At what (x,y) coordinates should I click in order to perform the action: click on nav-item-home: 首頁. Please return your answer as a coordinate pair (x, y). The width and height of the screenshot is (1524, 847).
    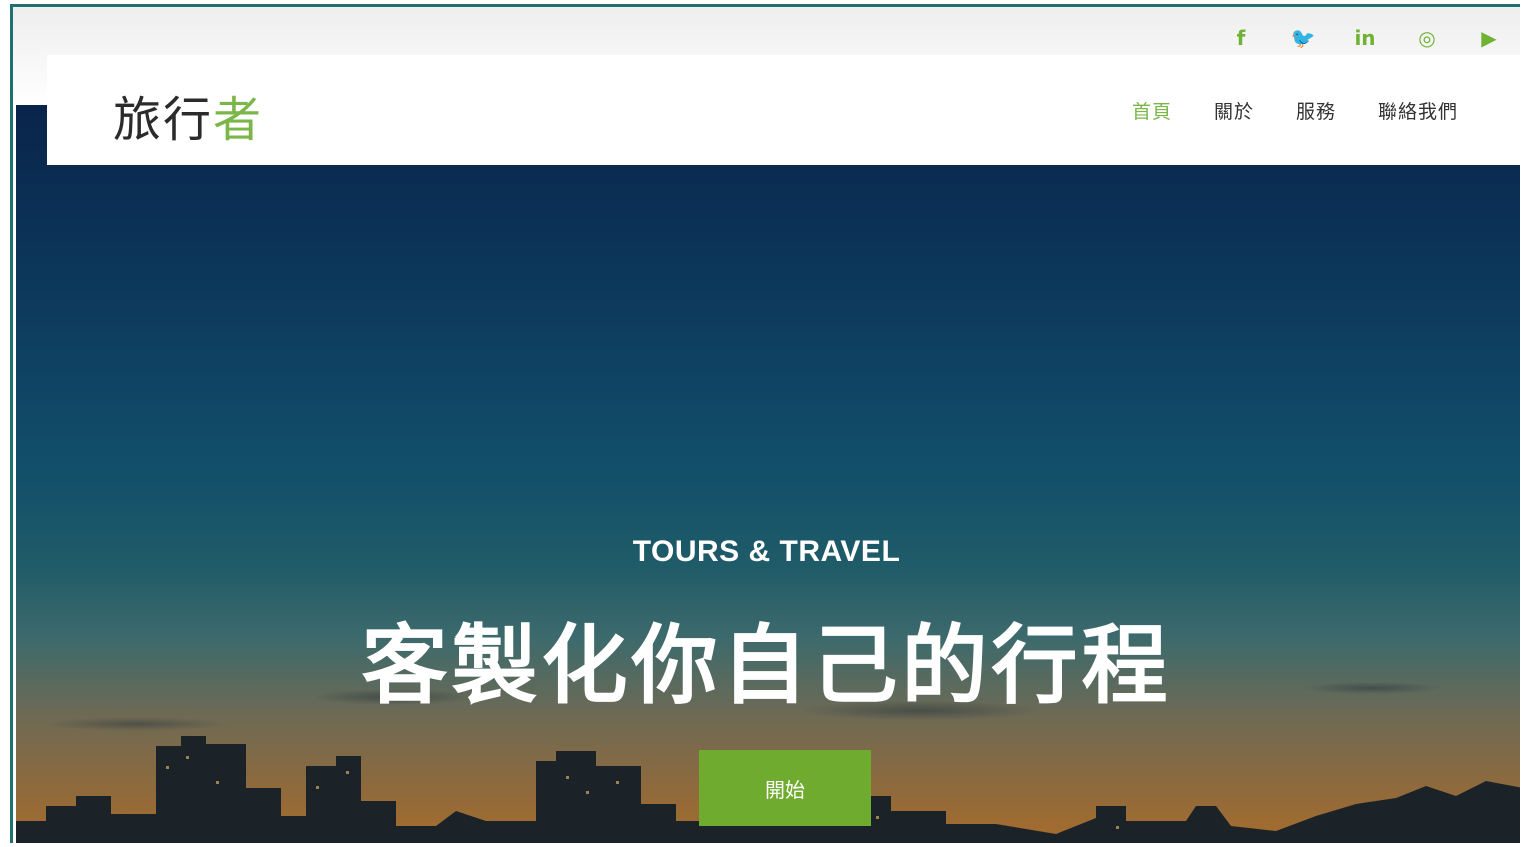
    Looking at the image, I should click on (1152, 110).